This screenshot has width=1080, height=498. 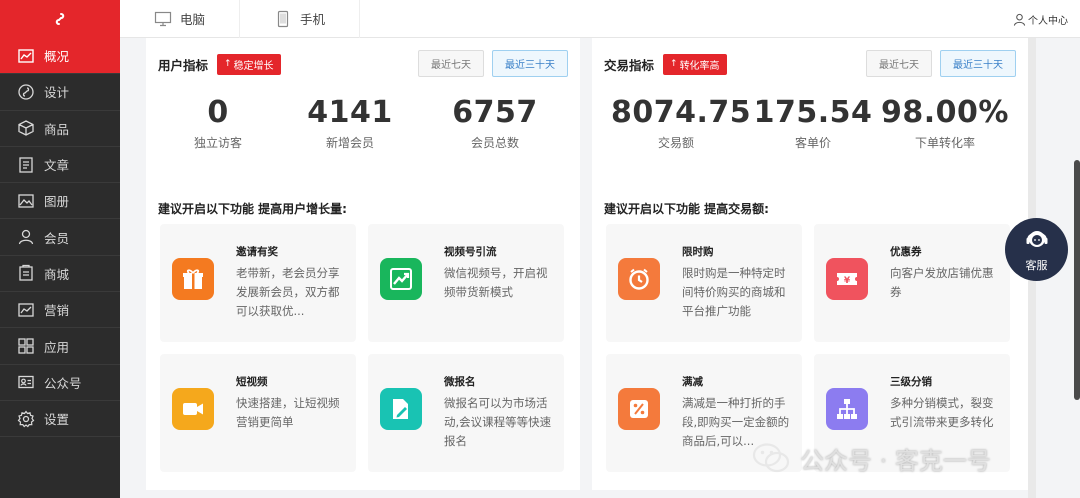 I want to click on customer-service-button: 客服, so click(x=1036, y=249).